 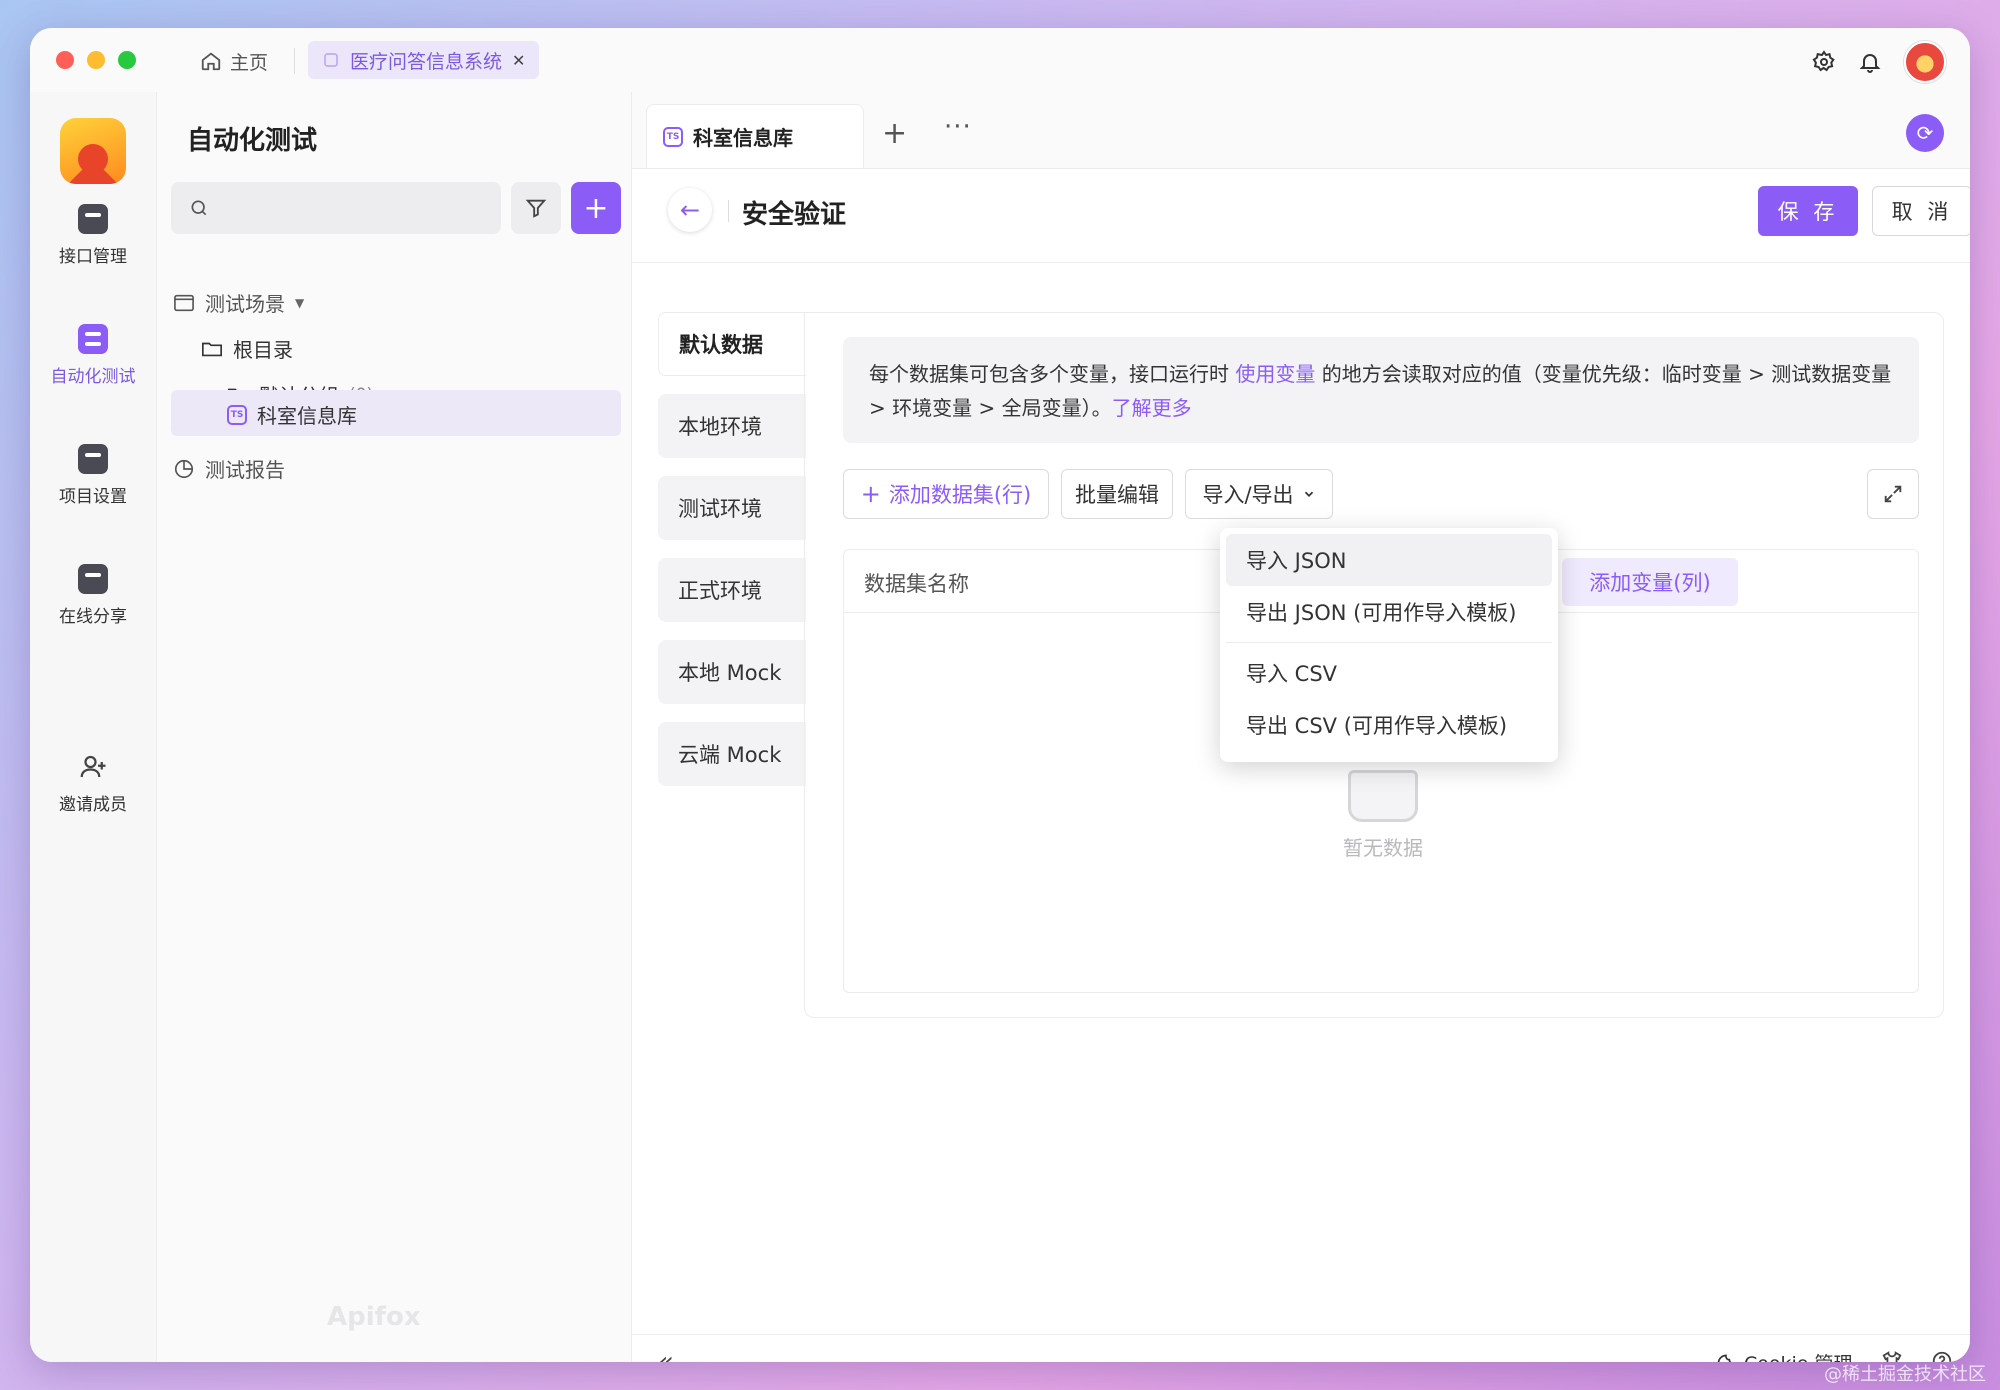 What do you see at coordinates (93, 355) in the screenshot?
I see `nav-item-automation: 自动化测试` at bounding box center [93, 355].